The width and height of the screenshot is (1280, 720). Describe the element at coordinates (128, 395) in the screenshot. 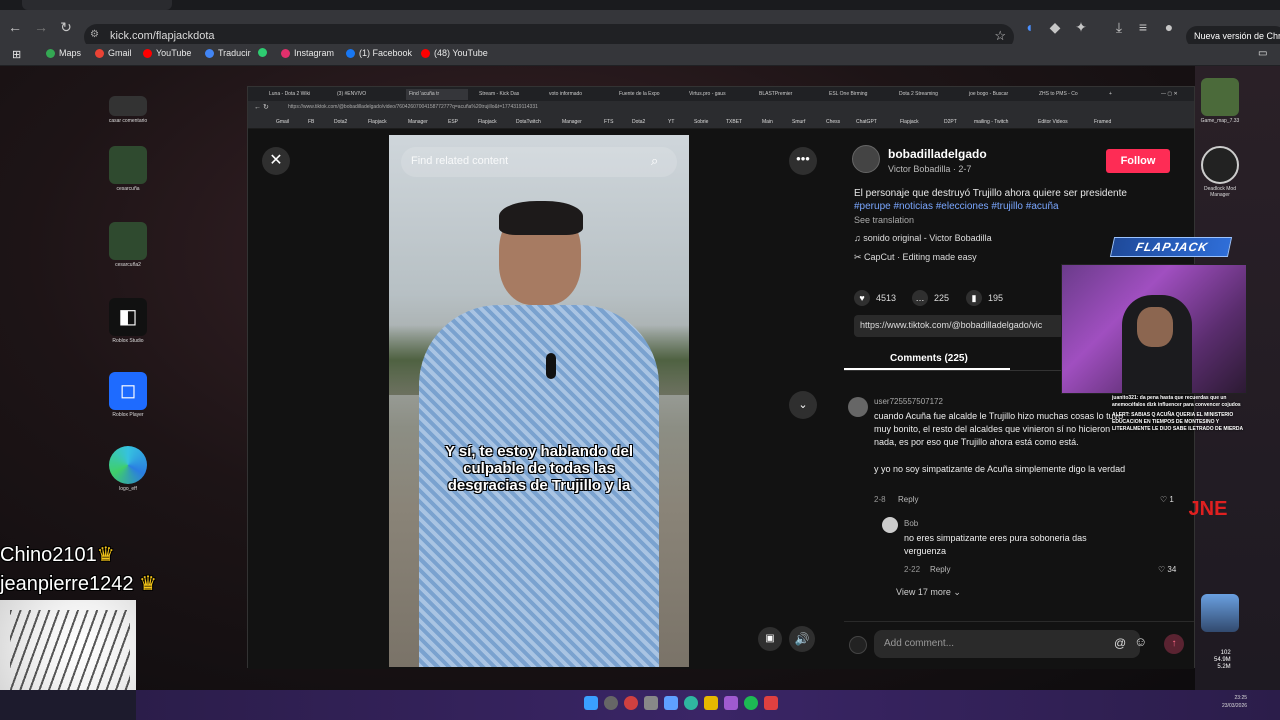

I see `desktop-icon-roblox-player: ◻ Roblox Player` at that location.